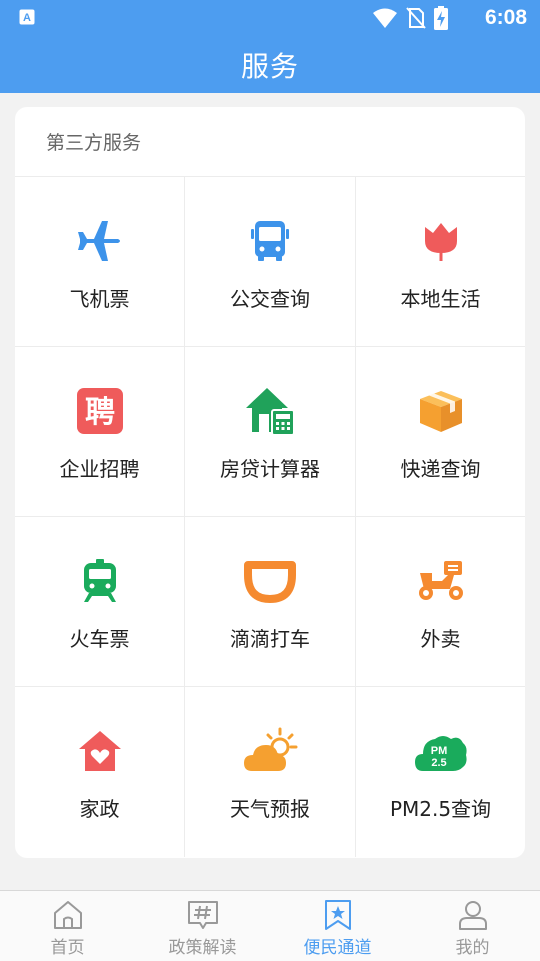 The height and width of the screenshot is (961, 540). Describe the element at coordinates (270, 639) in the screenshot. I see `service-label: 滴滴打车` at that location.